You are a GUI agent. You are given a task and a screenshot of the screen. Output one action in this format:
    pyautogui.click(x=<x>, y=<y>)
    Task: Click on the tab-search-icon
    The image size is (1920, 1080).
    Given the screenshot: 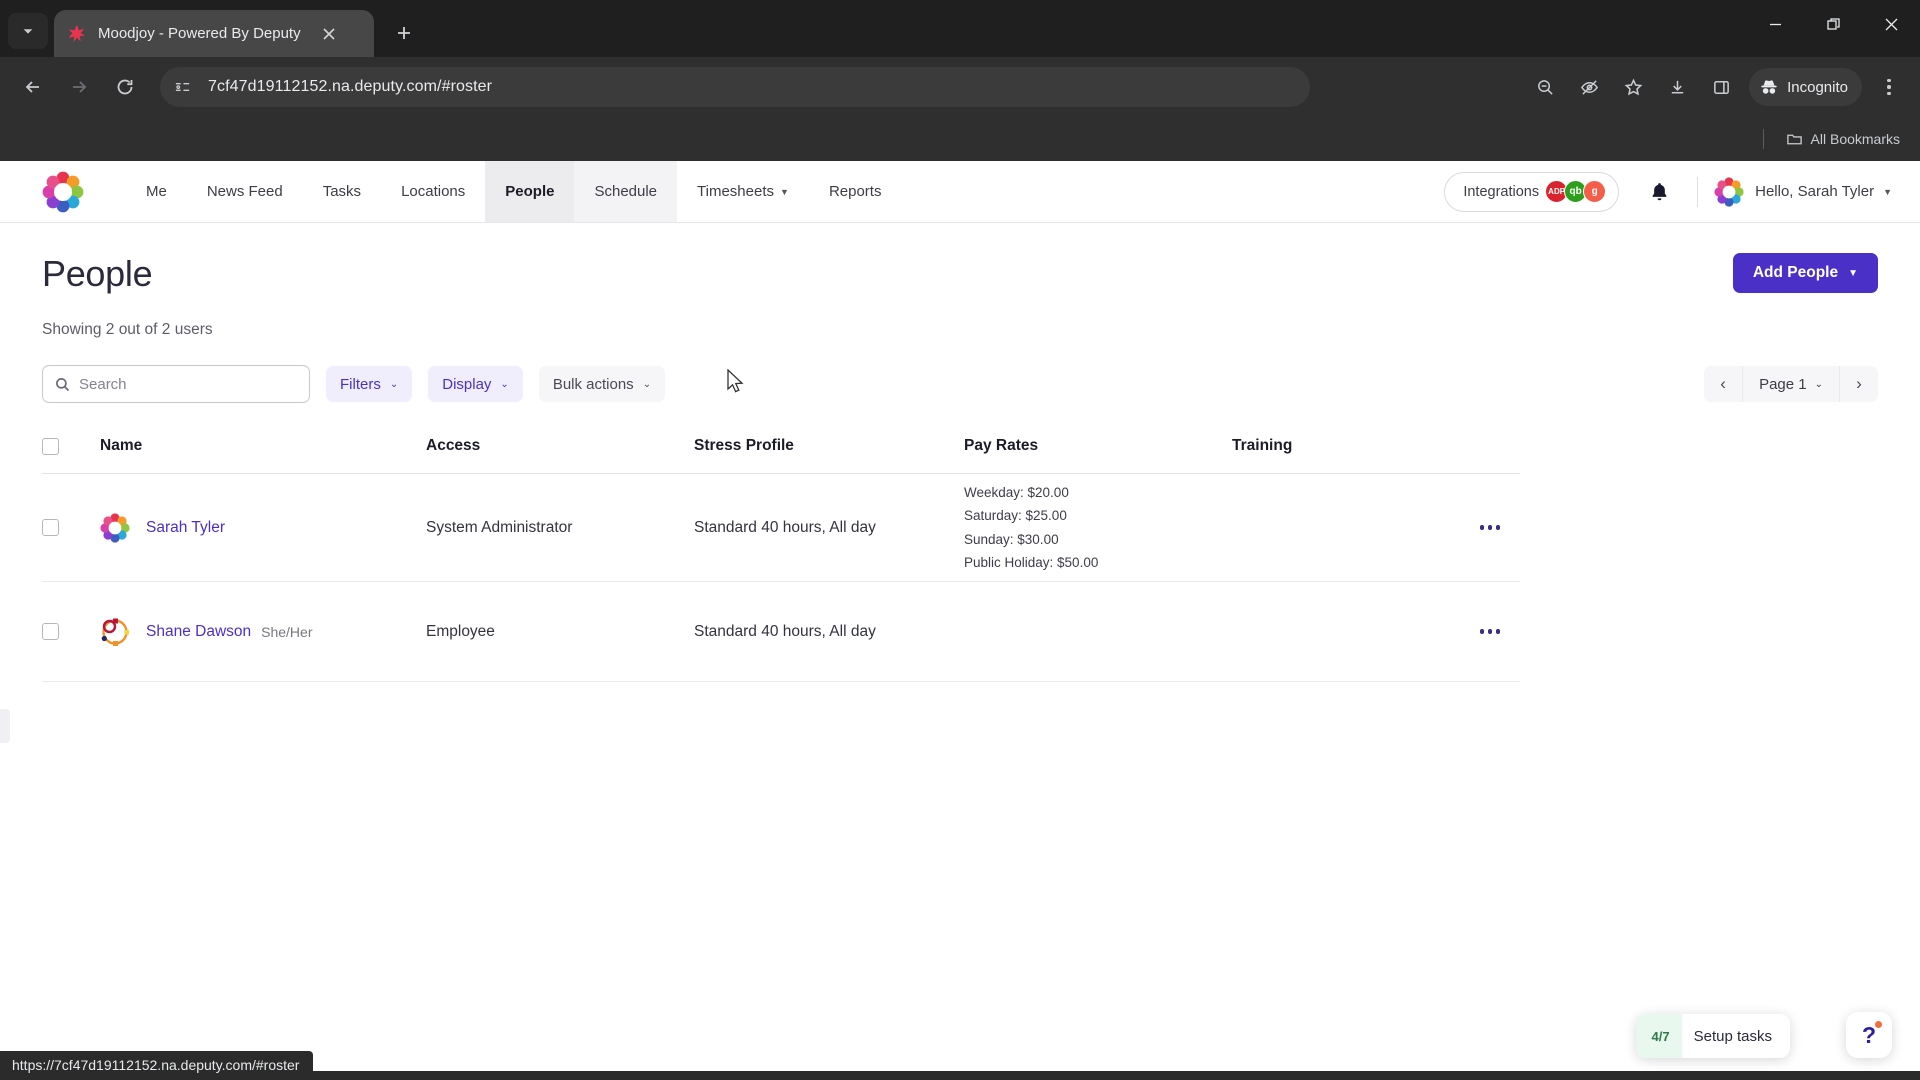 What is the action you would take?
    pyautogui.click(x=28, y=31)
    